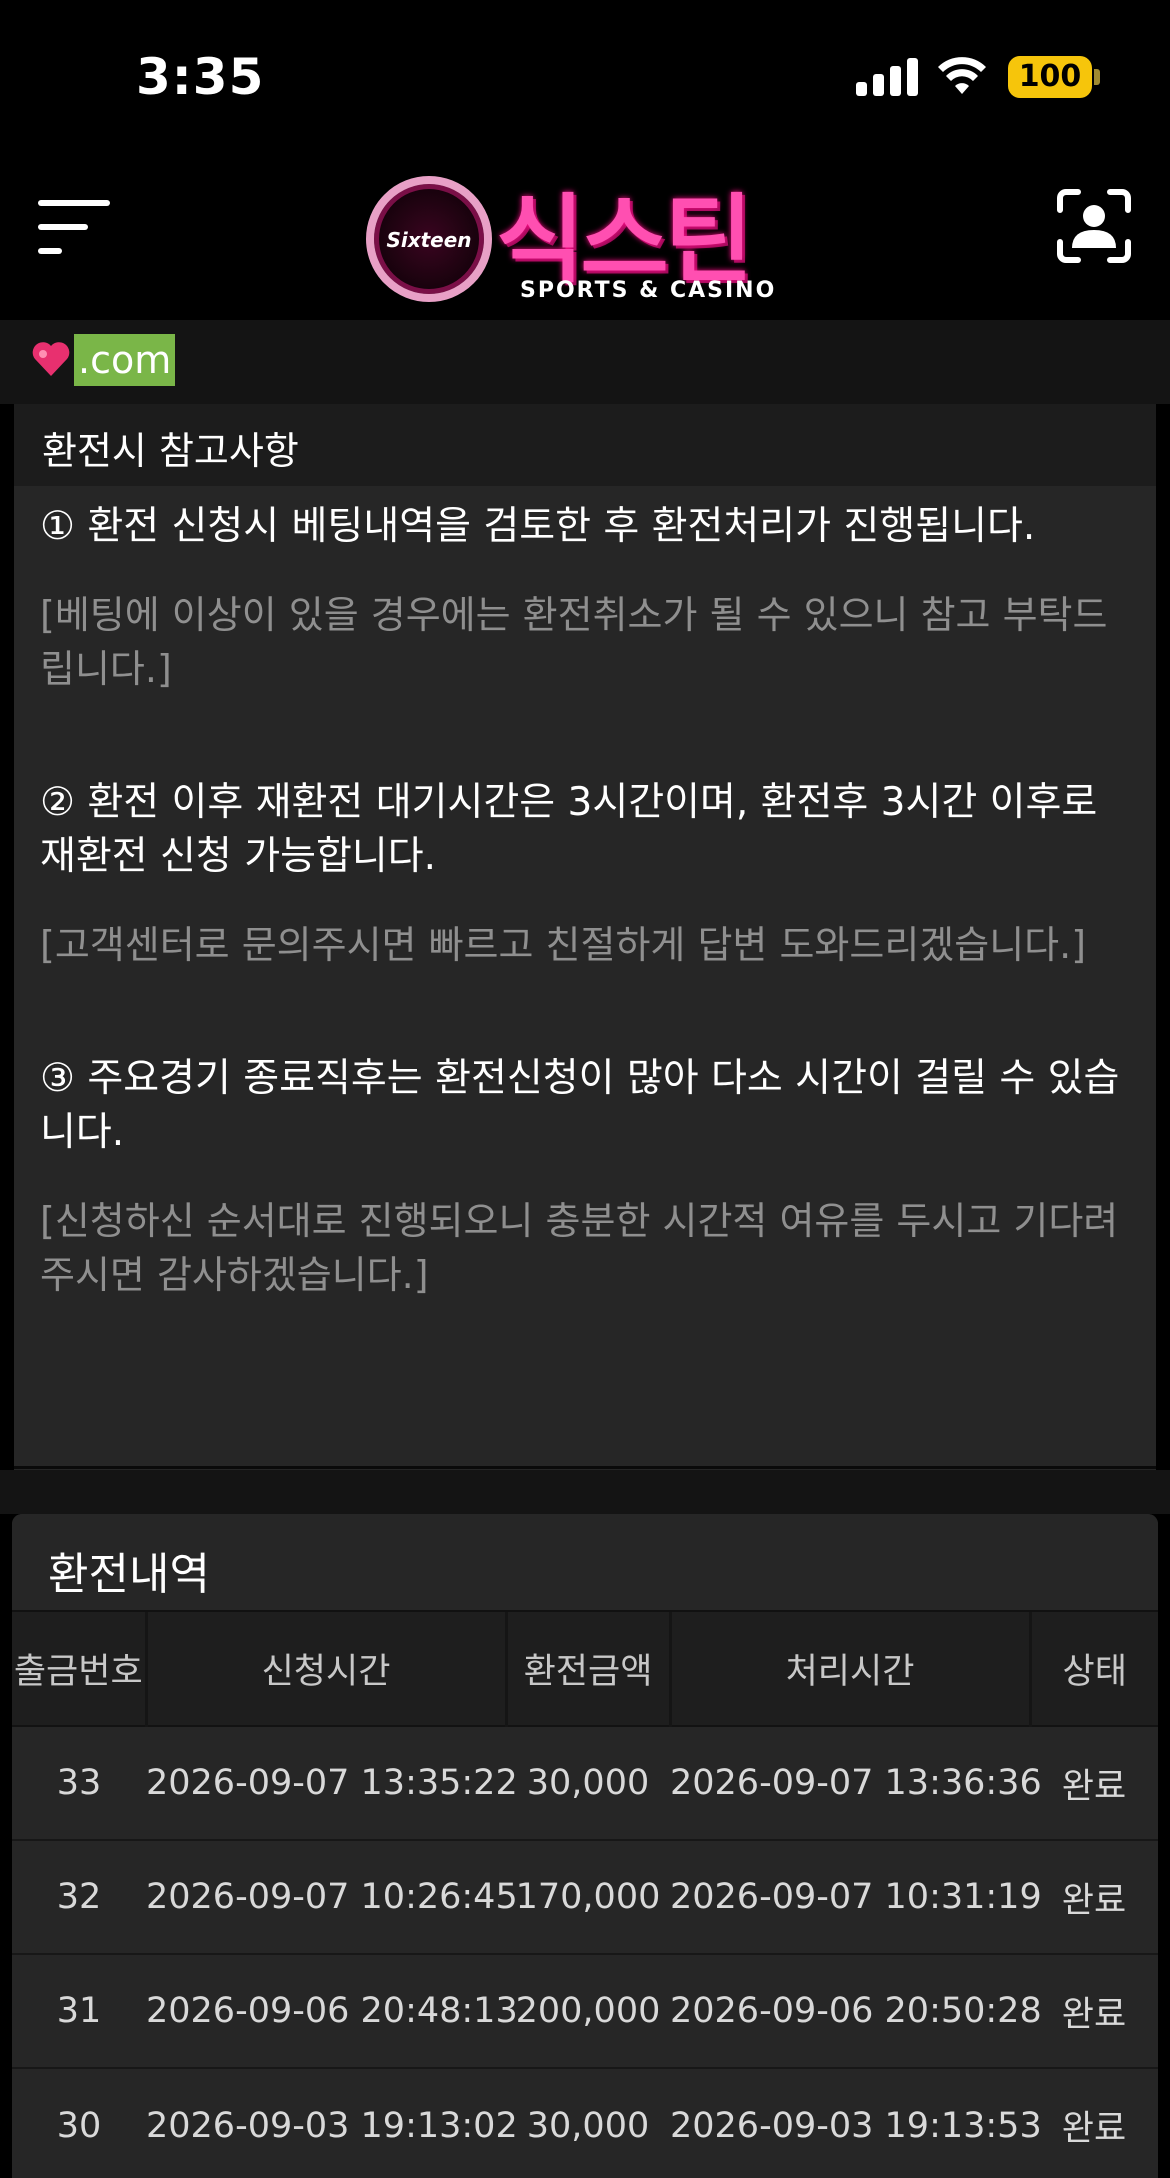 The height and width of the screenshot is (2178, 1170). What do you see at coordinates (79, 1782) in the screenshot?
I see `cell-number: 33` at bounding box center [79, 1782].